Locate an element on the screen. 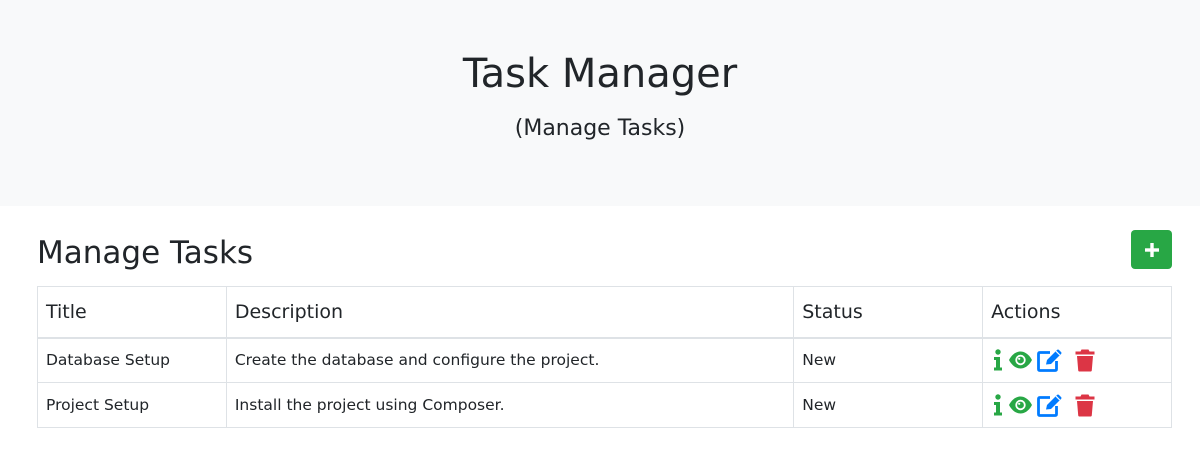 The width and height of the screenshot is (1200, 453). plus-icon is located at coordinates (1151, 249).